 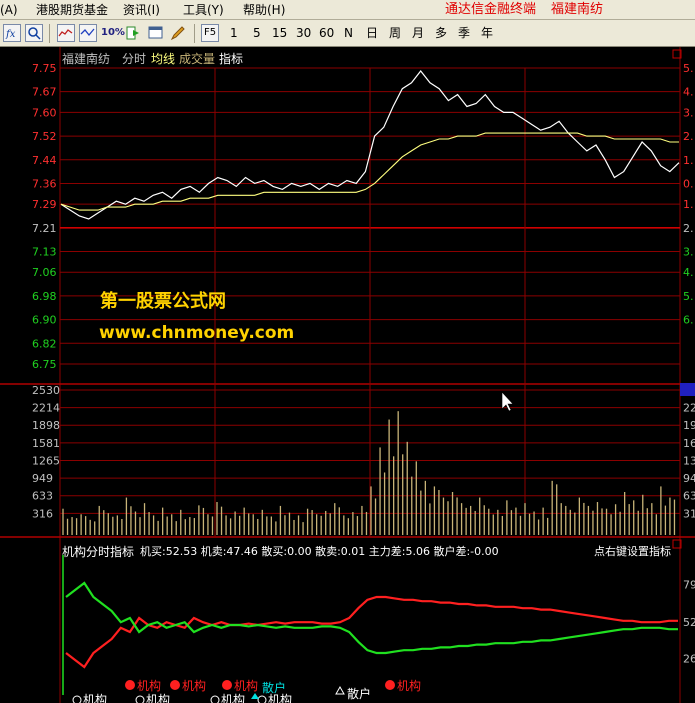 I want to click on indicator-tick-label: 79, so click(x=689, y=584).